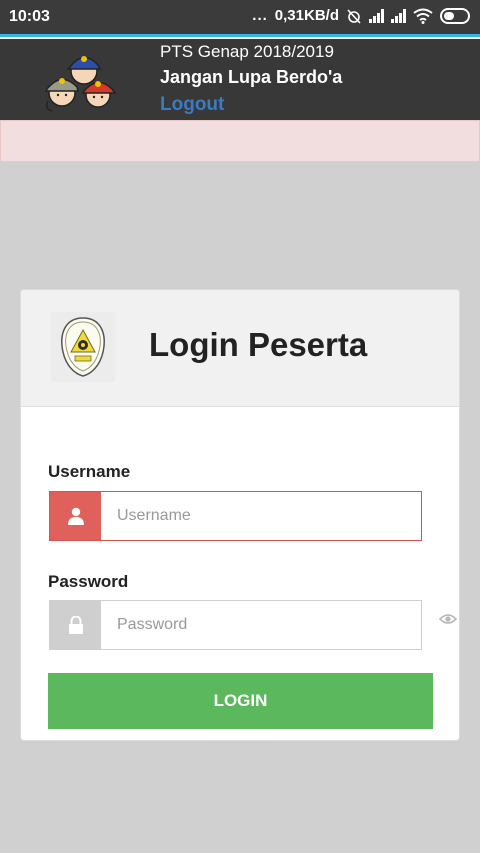  What do you see at coordinates (376, 15) in the screenshot?
I see `signal-icon` at bounding box center [376, 15].